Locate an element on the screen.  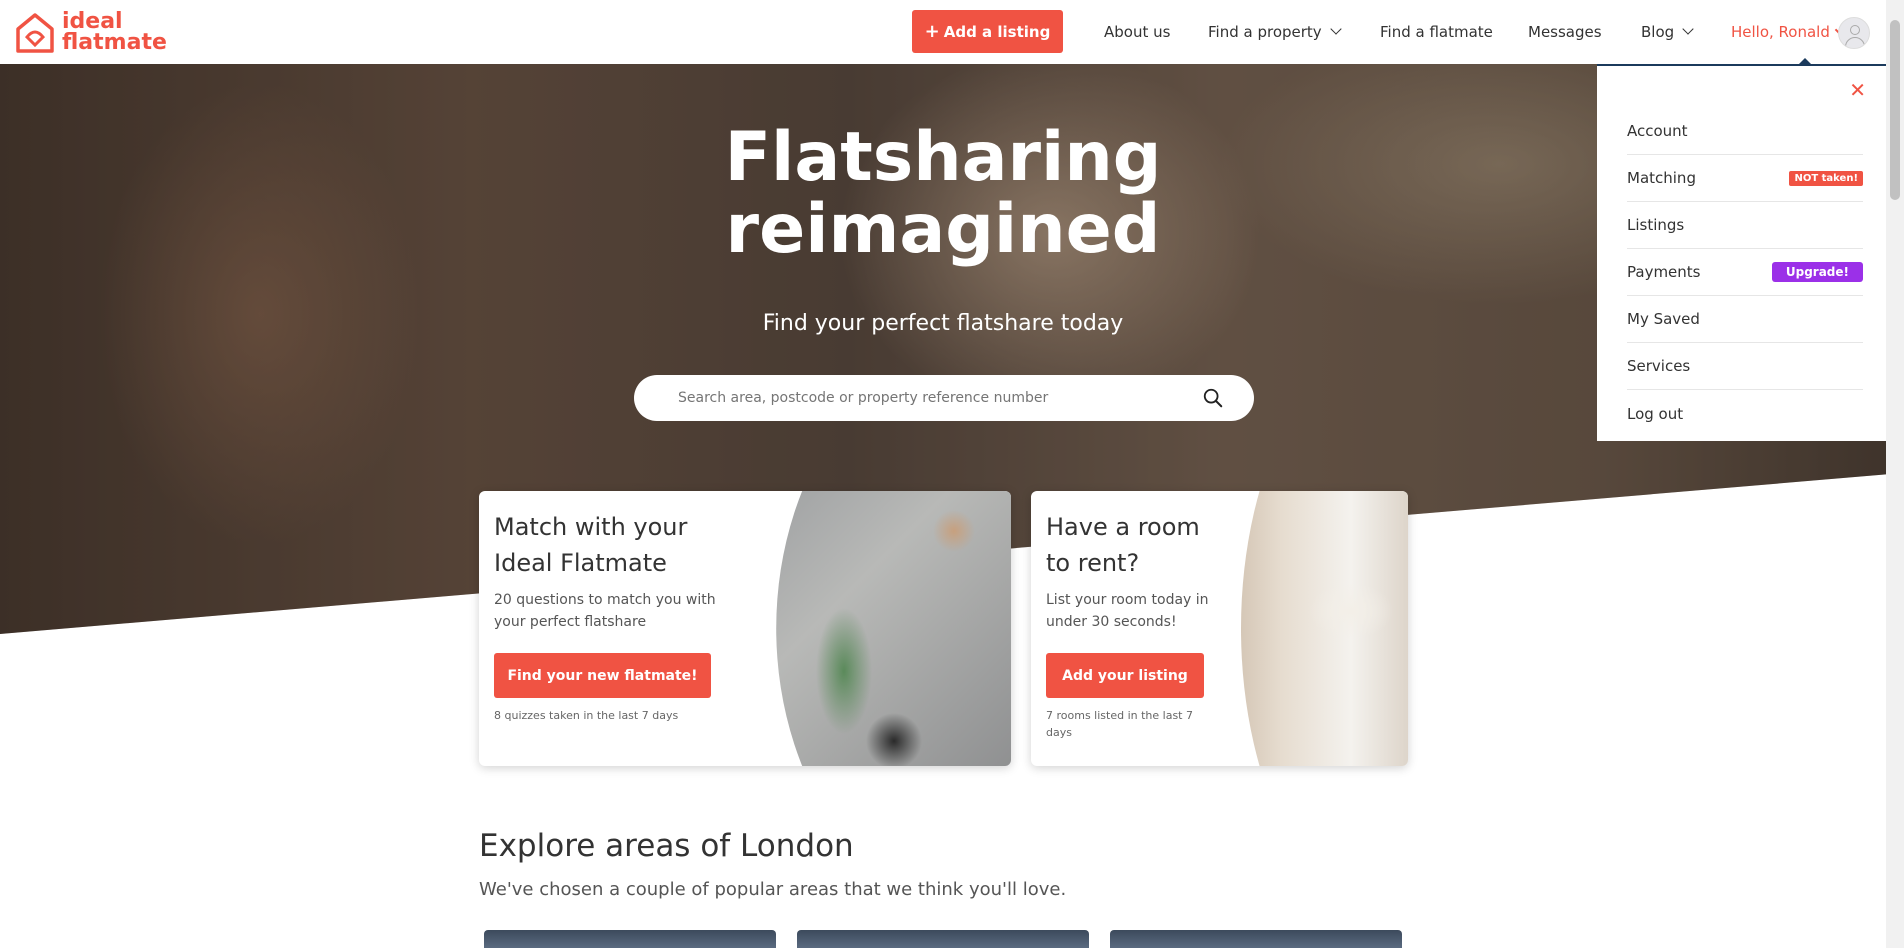
user-menu-toggle: Hello, Ronald is located at coordinates (1787, 32).